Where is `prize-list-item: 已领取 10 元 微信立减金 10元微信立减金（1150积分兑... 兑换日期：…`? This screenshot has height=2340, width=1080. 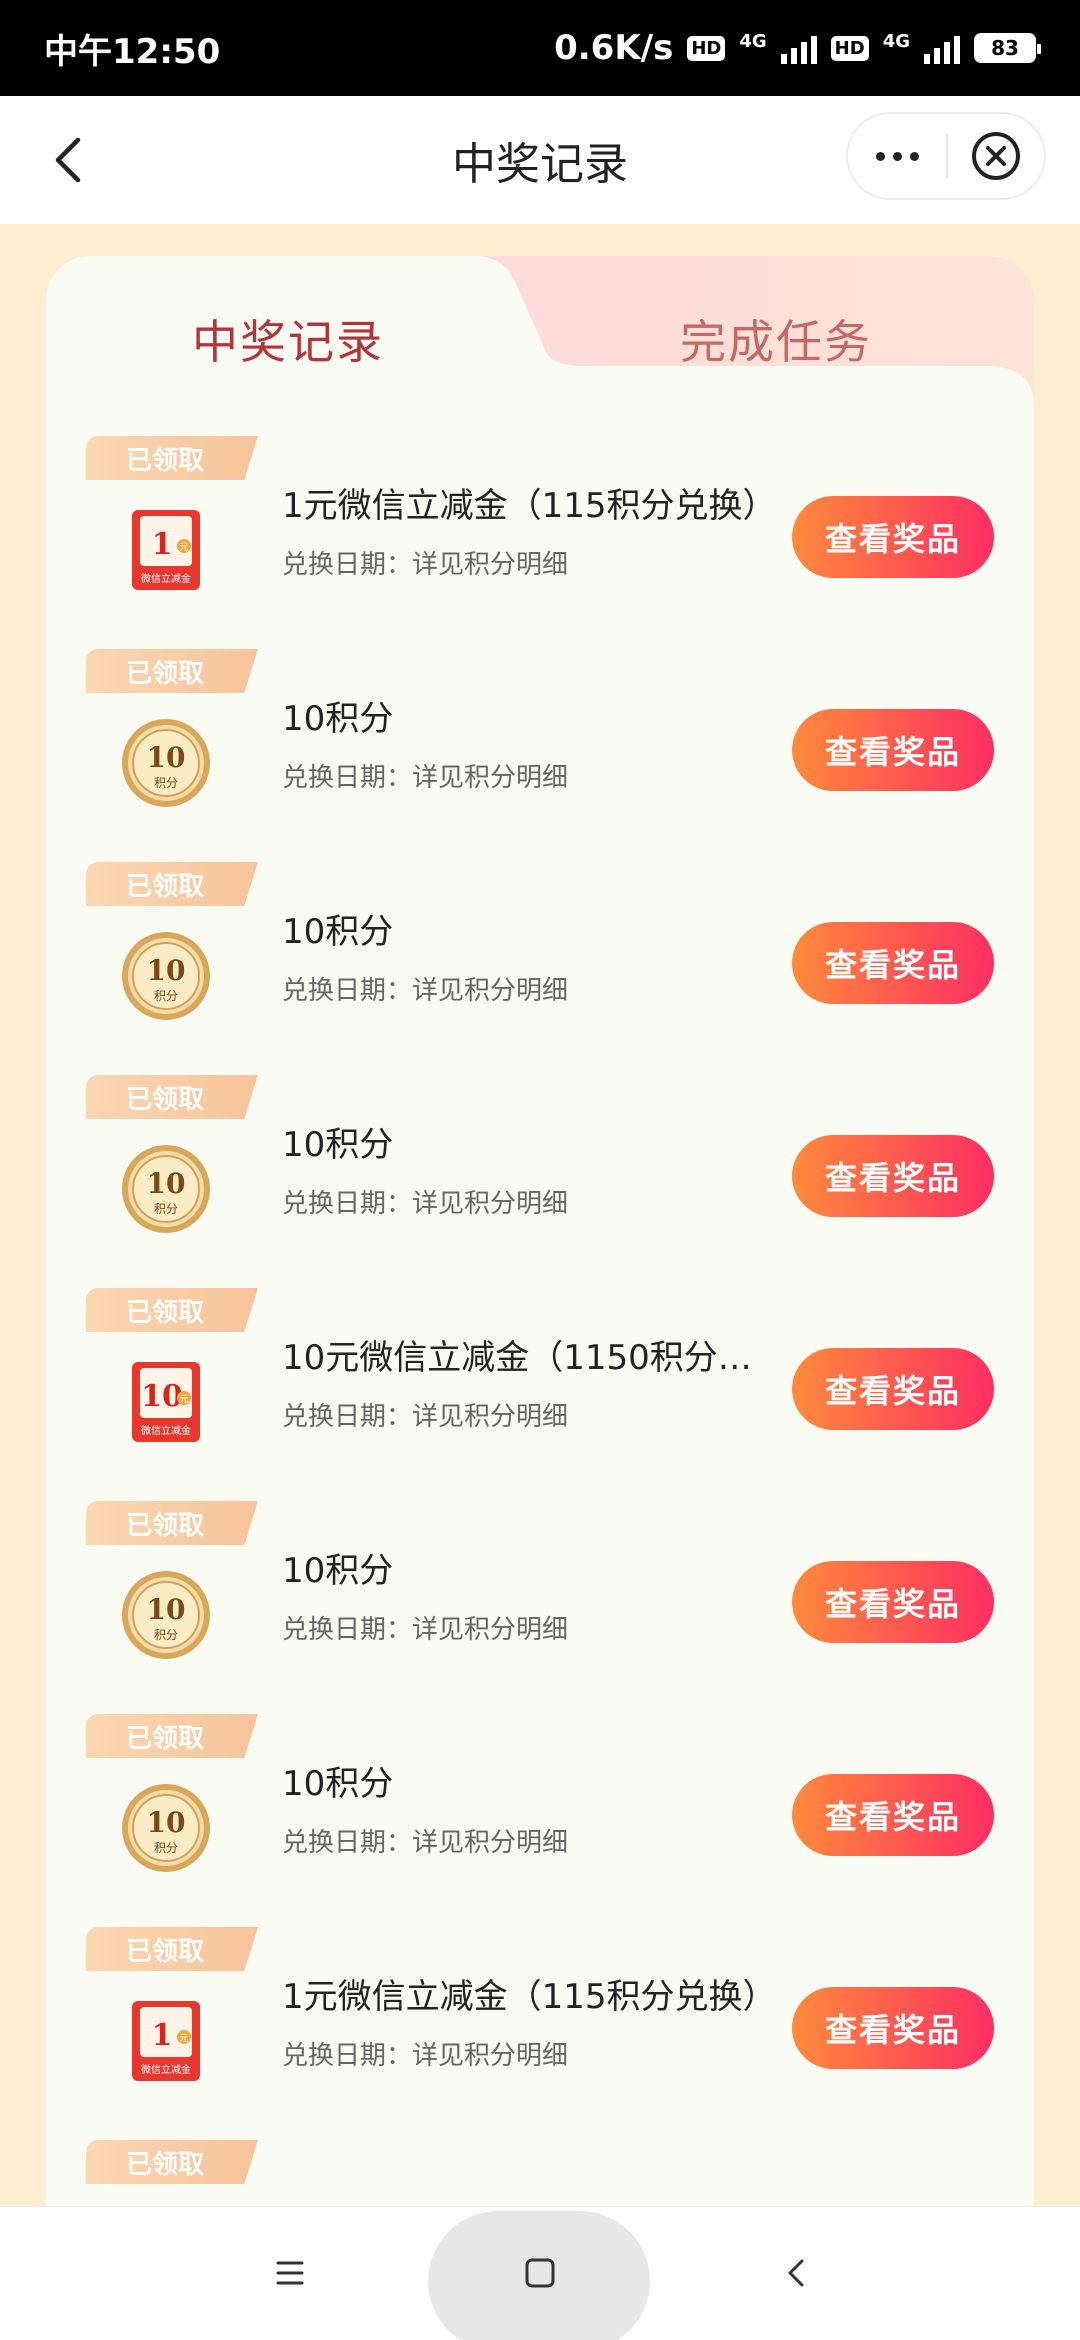 prize-list-item: 已领取 10 元 微信立减金 10元微信立减金（1150积分兑... 兑换日期：… is located at coordinates (540, 1394).